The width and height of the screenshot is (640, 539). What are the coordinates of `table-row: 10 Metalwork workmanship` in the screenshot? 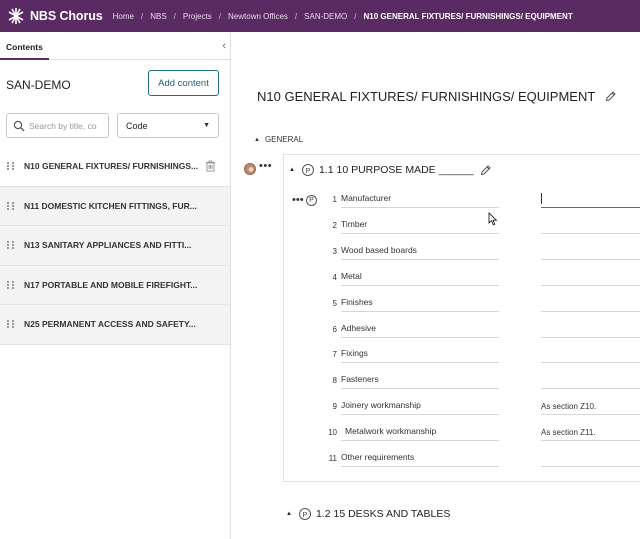 It's located at (411, 431).